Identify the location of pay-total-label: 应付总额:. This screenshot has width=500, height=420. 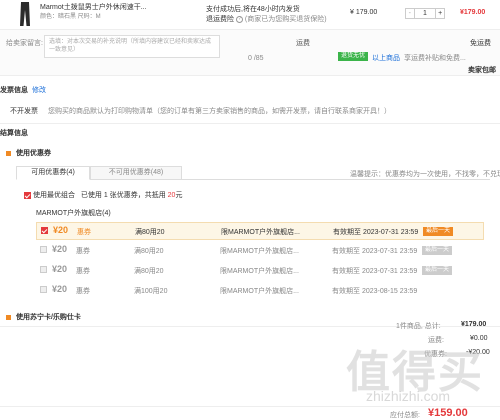
(405, 415).